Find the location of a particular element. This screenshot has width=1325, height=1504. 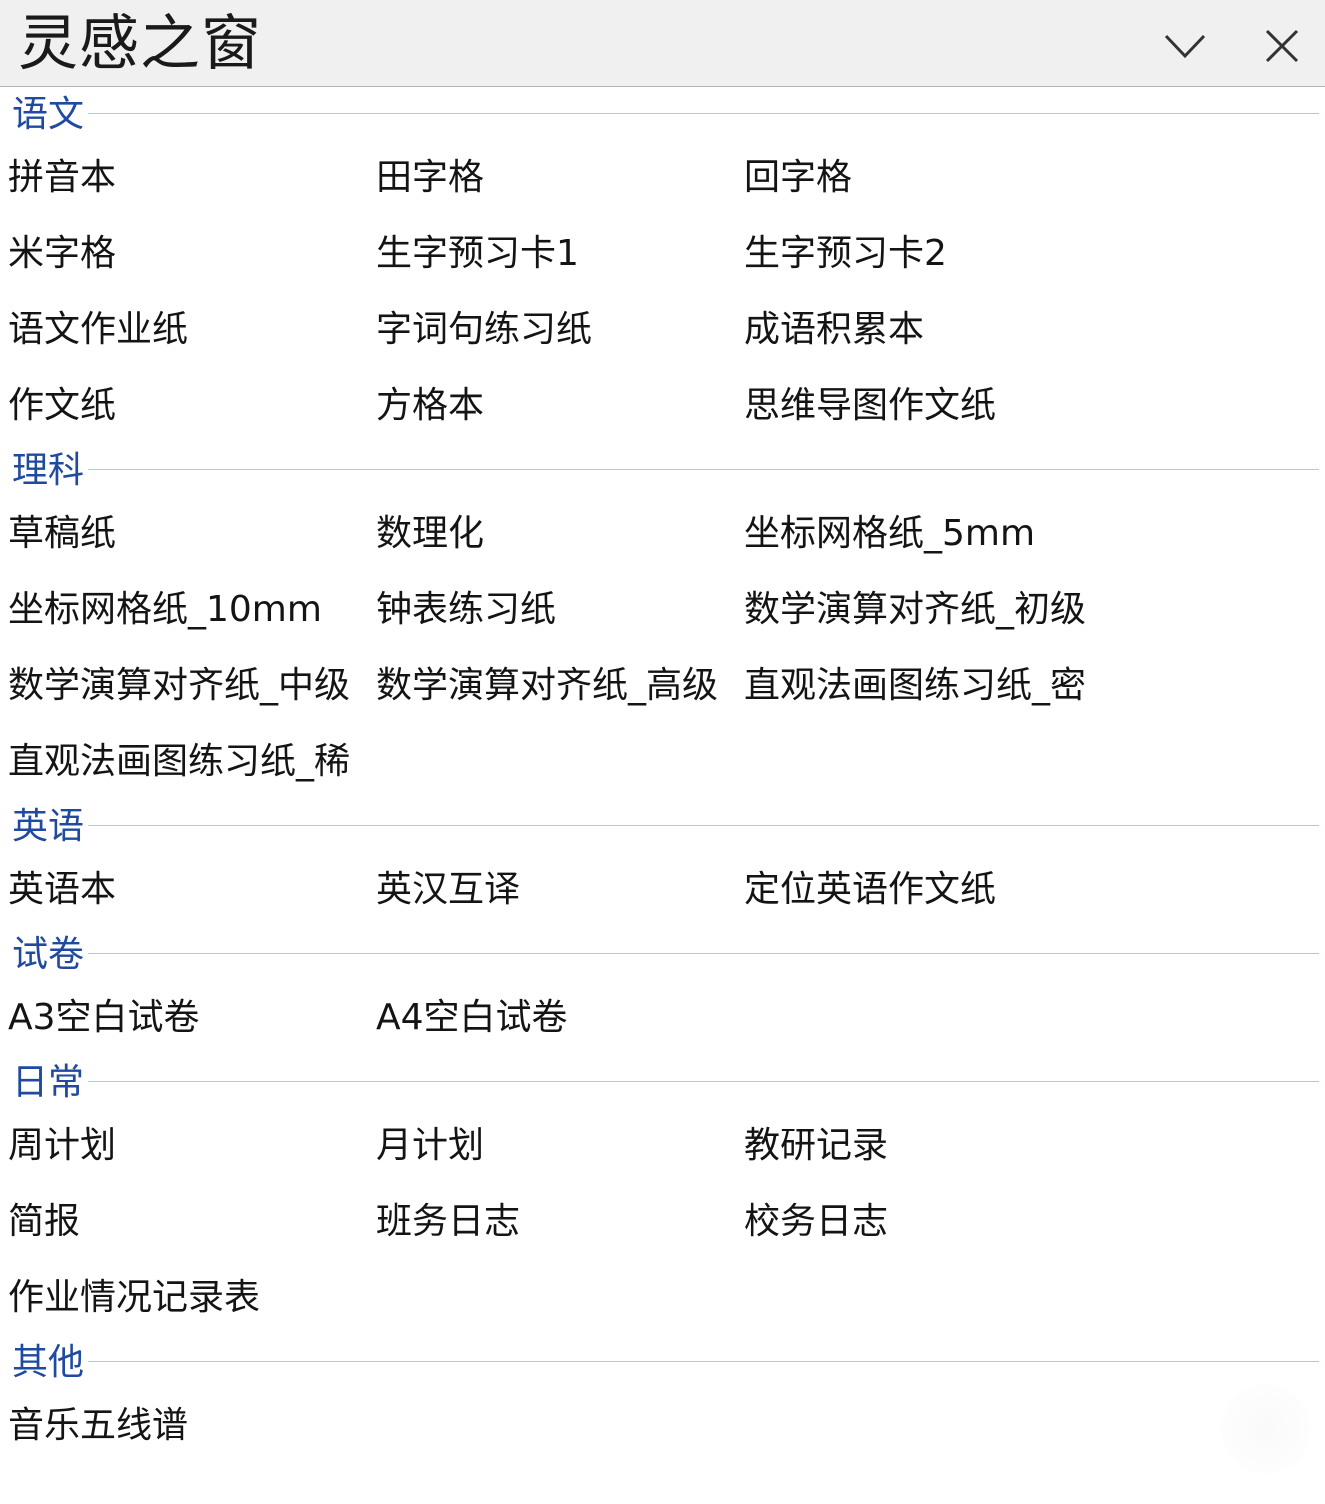

template-item: 直观法画图练习纸_密 is located at coordinates (920, 686).